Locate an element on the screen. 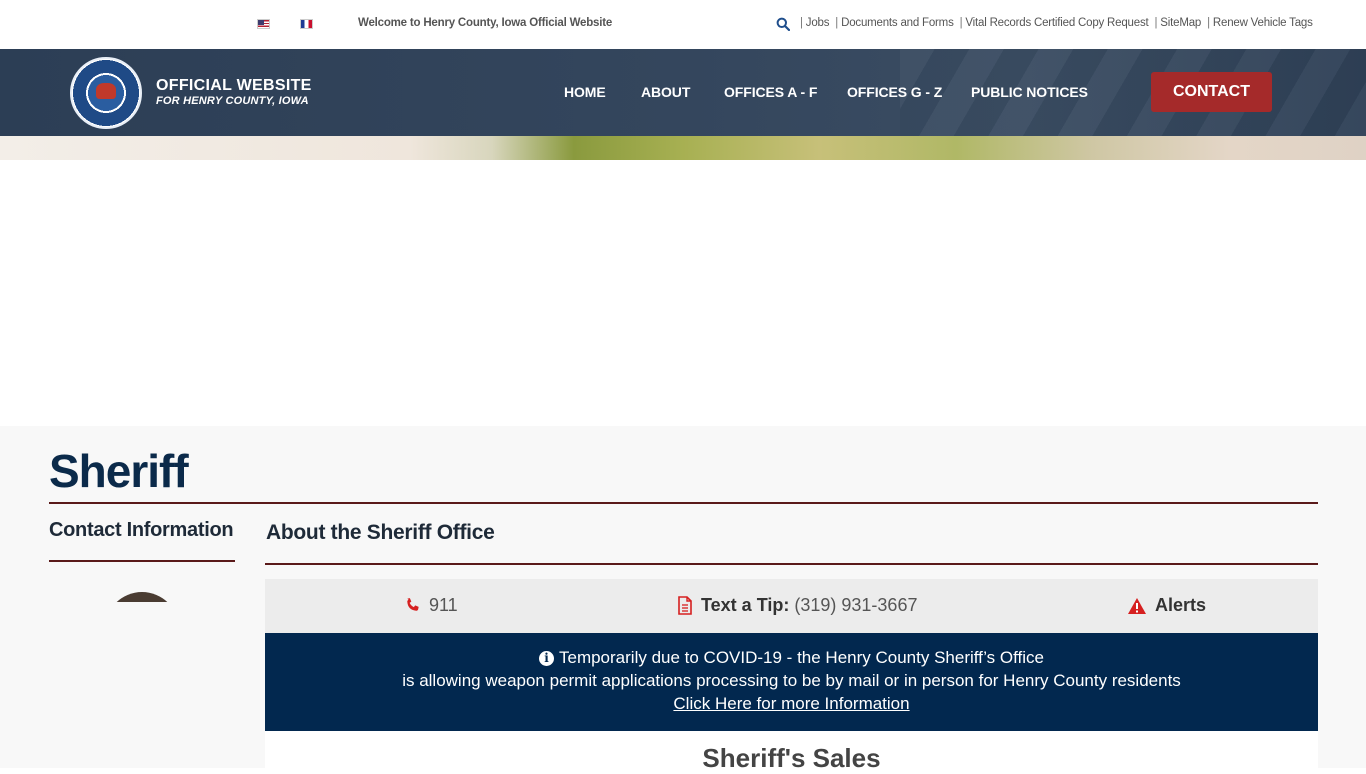 Image resolution: width=1366 pixels, height=774 pixels. nav-offices-a-f: OFFICES A - F is located at coordinates (770, 92).